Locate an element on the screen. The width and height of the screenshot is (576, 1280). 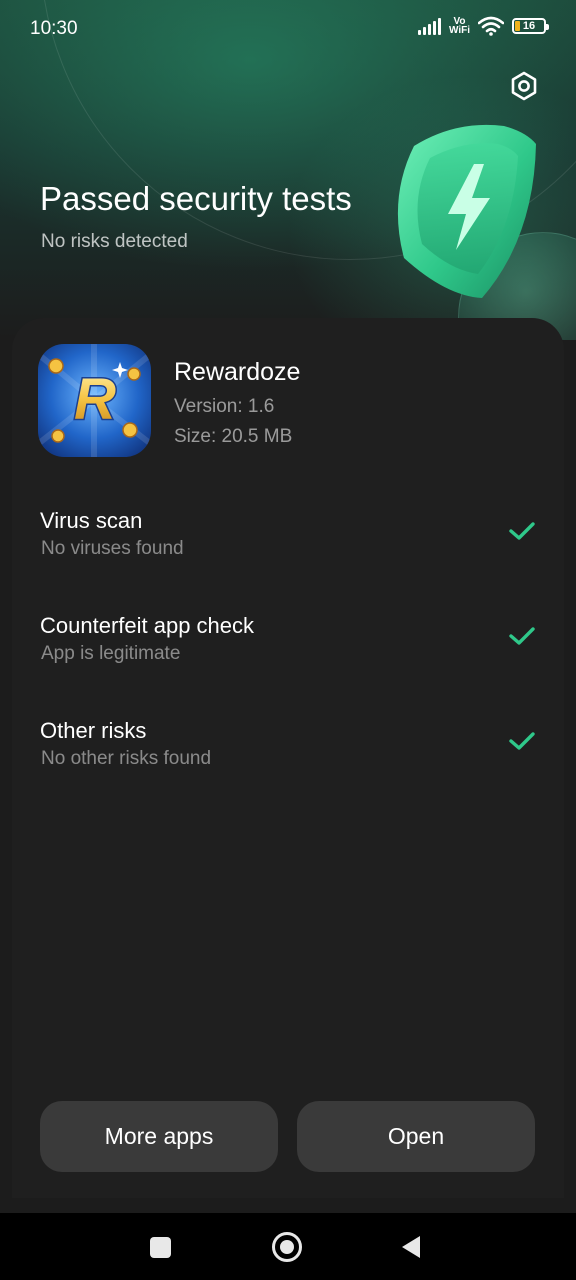
status-bar: 10:30 Vo WiFi 16 is located at coordinates (288, 29).